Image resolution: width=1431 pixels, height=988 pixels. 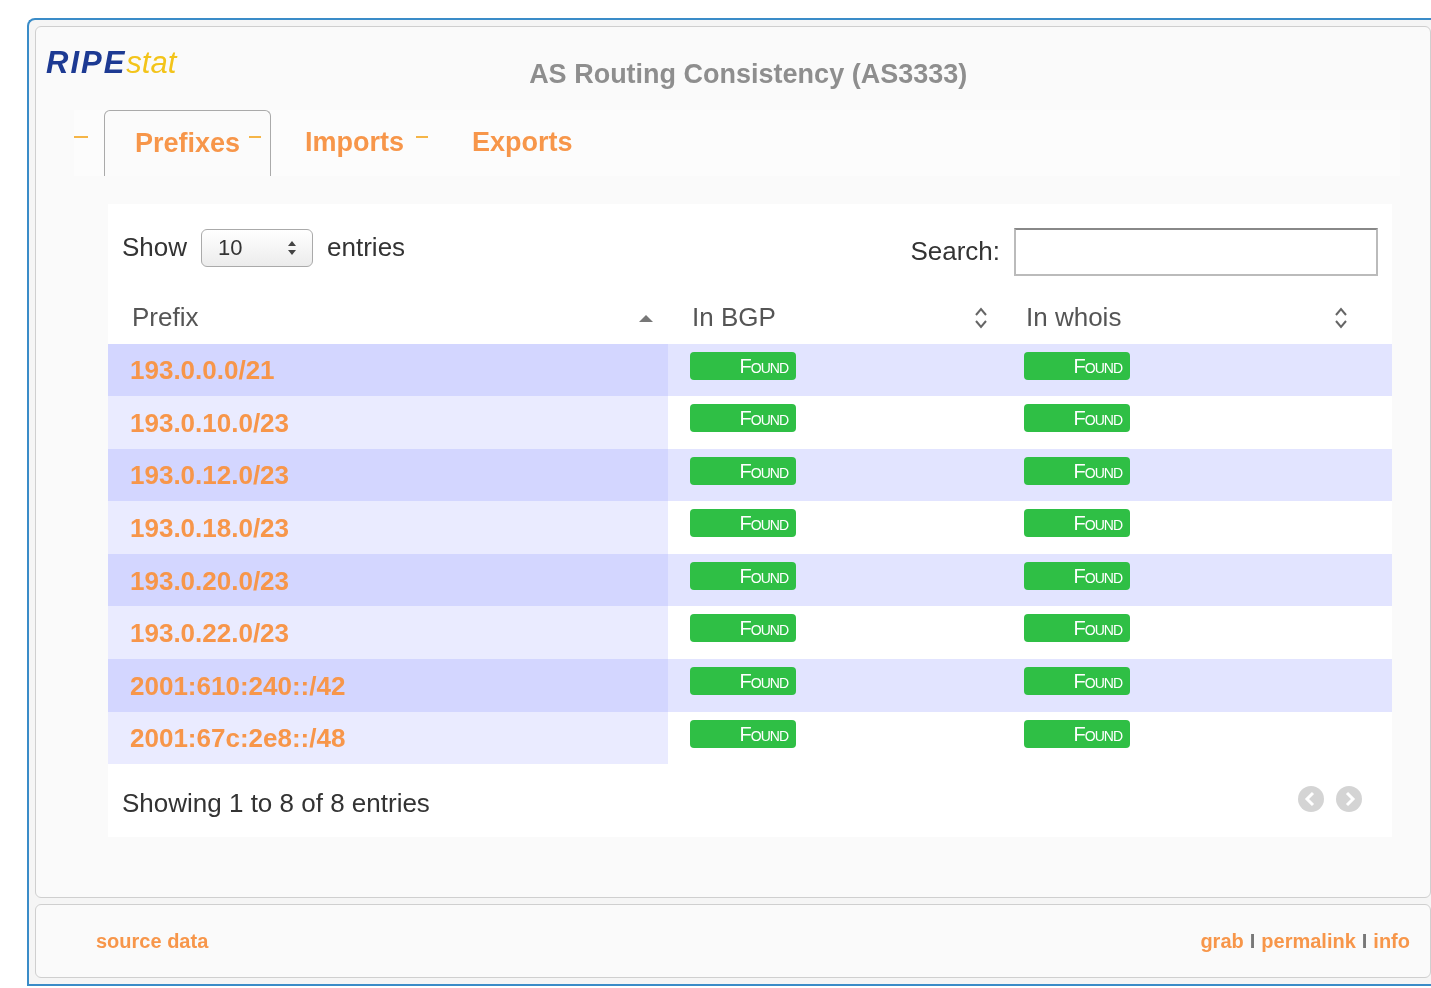 I want to click on previous-page-icon, so click(x=1311, y=798).